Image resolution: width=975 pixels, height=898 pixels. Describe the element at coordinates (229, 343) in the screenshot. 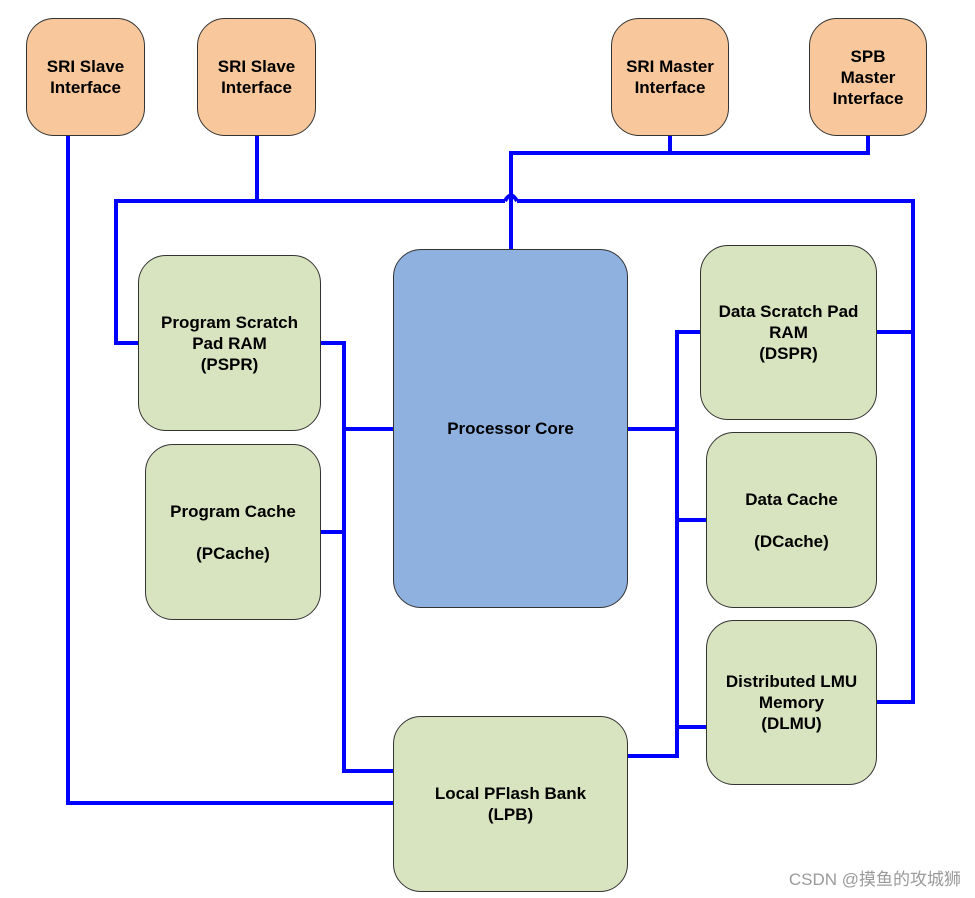

I see `pspr-block: Program Scratch Pad RAM (PSPR)` at that location.